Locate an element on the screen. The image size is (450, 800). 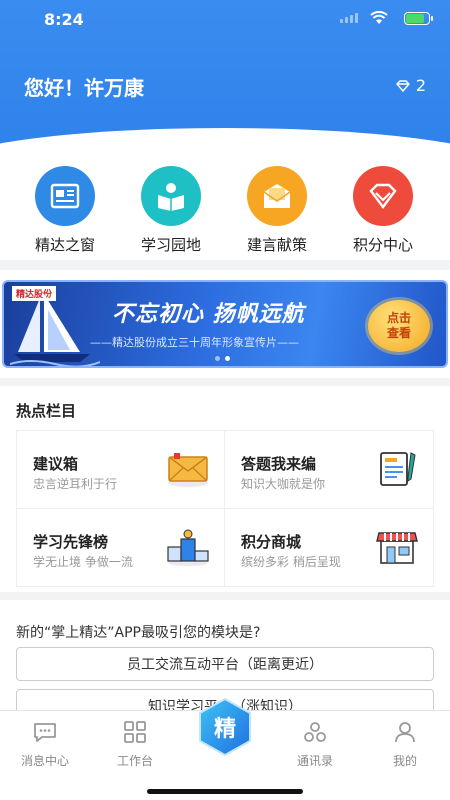
banner-section: 精达股份 不忘初心 扬帆远航 ——精达股份成立三十周年形象宣传片—— 点击 查看 is located at coordinates (225, 324).